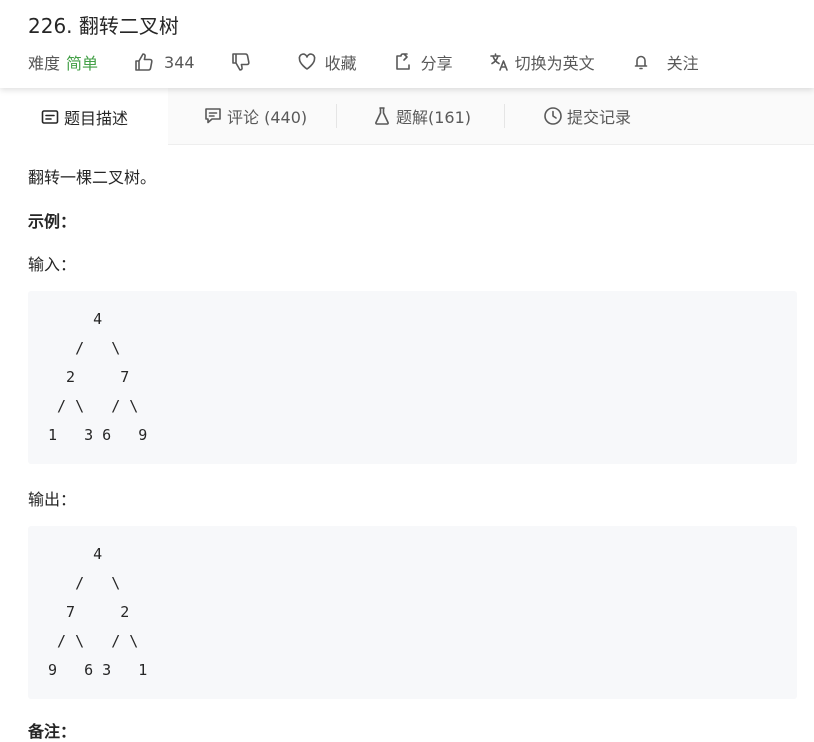 The image size is (814, 742). I want to click on like-button: 344, so click(164, 62).